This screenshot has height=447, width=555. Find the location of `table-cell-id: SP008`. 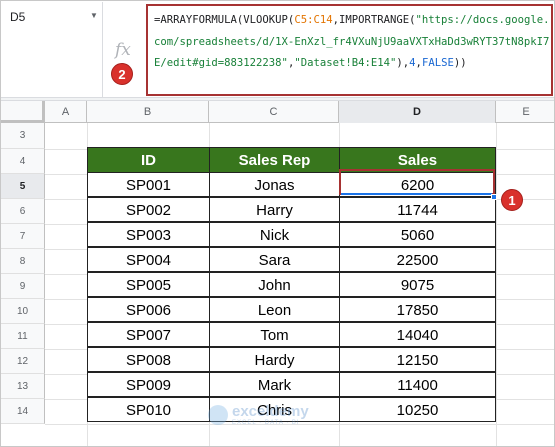

table-cell-id: SP008 is located at coordinates (148, 359).